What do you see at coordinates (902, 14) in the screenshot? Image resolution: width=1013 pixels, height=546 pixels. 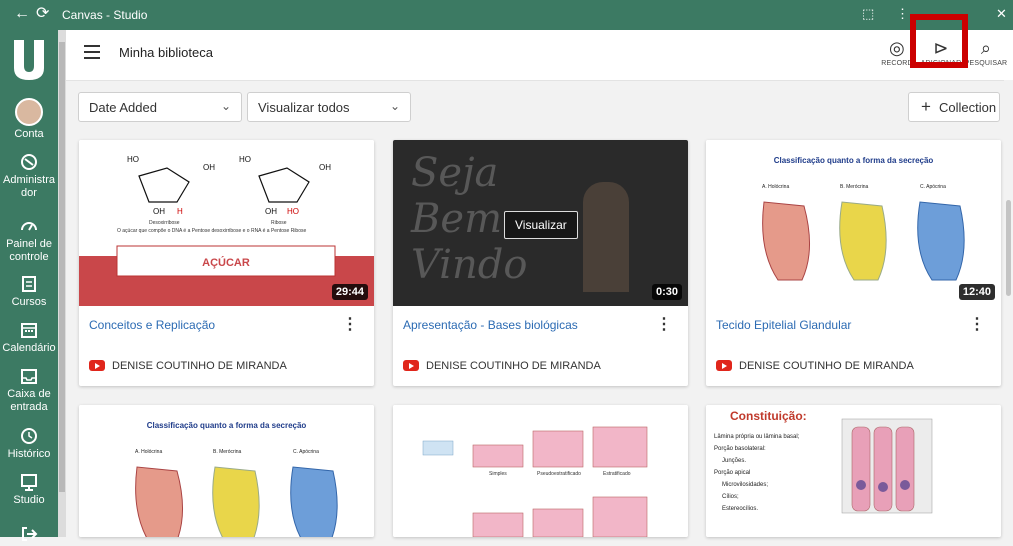 I see `more-menu-icon: ⋮` at bounding box center [902, 14].